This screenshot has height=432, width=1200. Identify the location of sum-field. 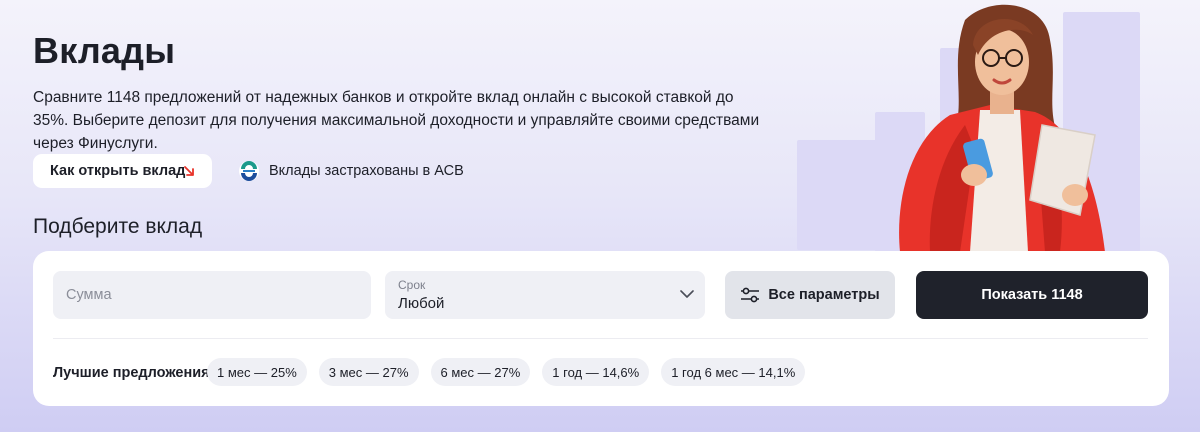
(212, 295).